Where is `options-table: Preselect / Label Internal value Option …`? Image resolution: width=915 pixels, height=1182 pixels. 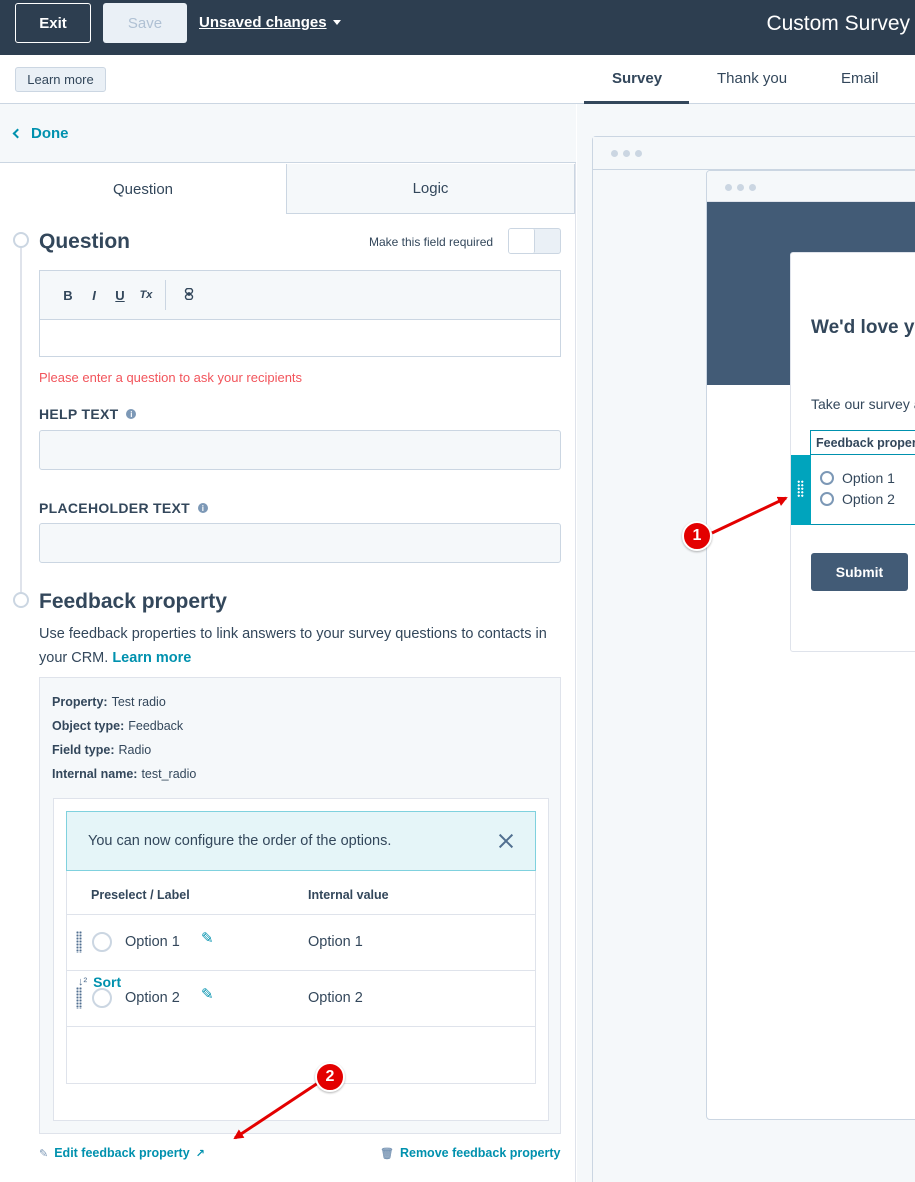 options-table: Preselect / Label Internal value Option … is located at coordinates (301, 977).